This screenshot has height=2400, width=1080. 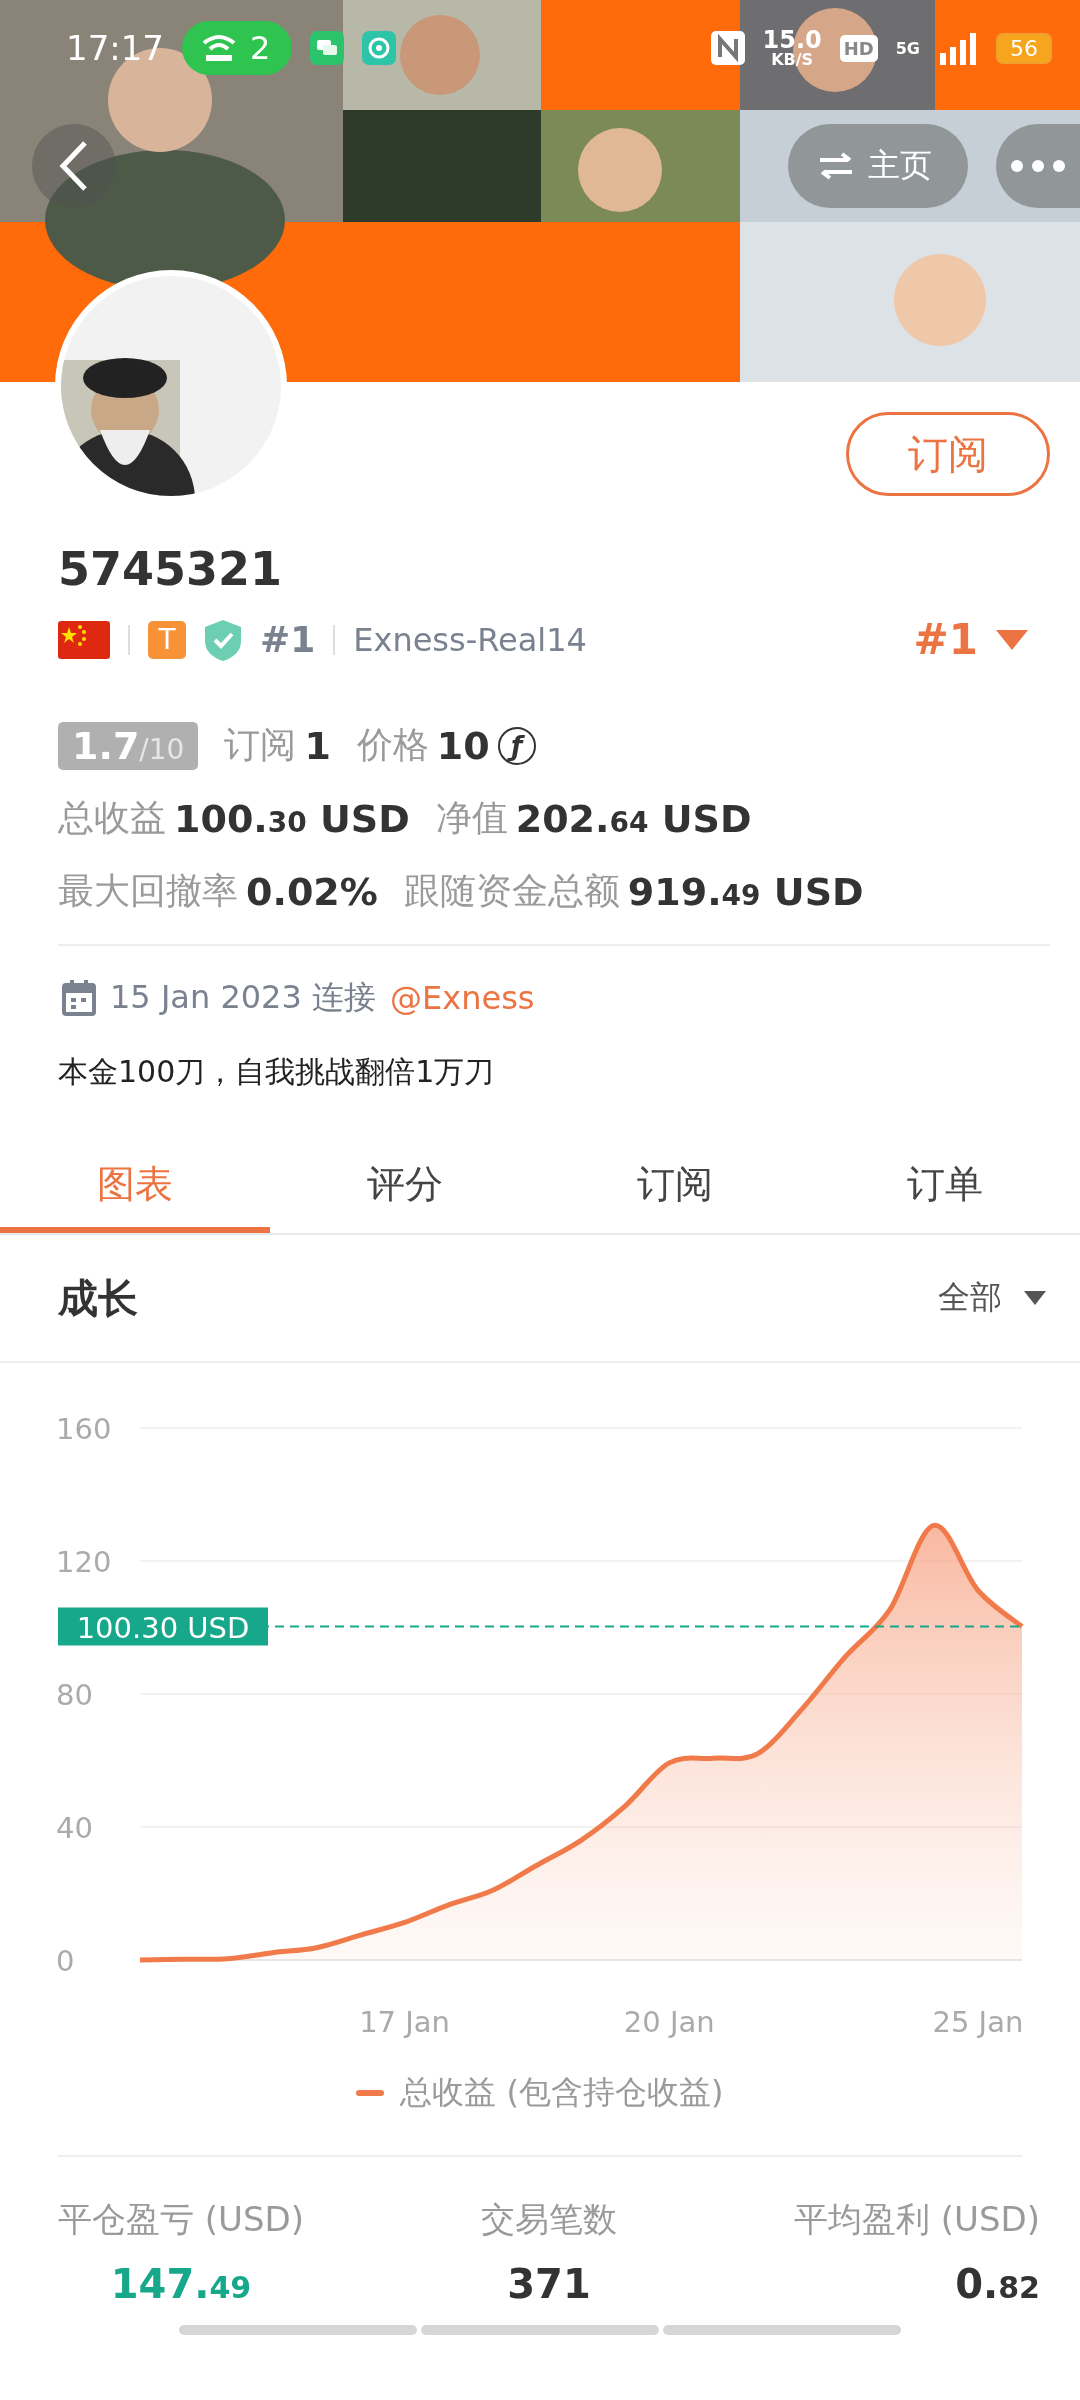 What do you see at coordinates (511, 891) in the screenshot?
I see `stat-label: 跟随资金总额` at bounding box center [511, 891].